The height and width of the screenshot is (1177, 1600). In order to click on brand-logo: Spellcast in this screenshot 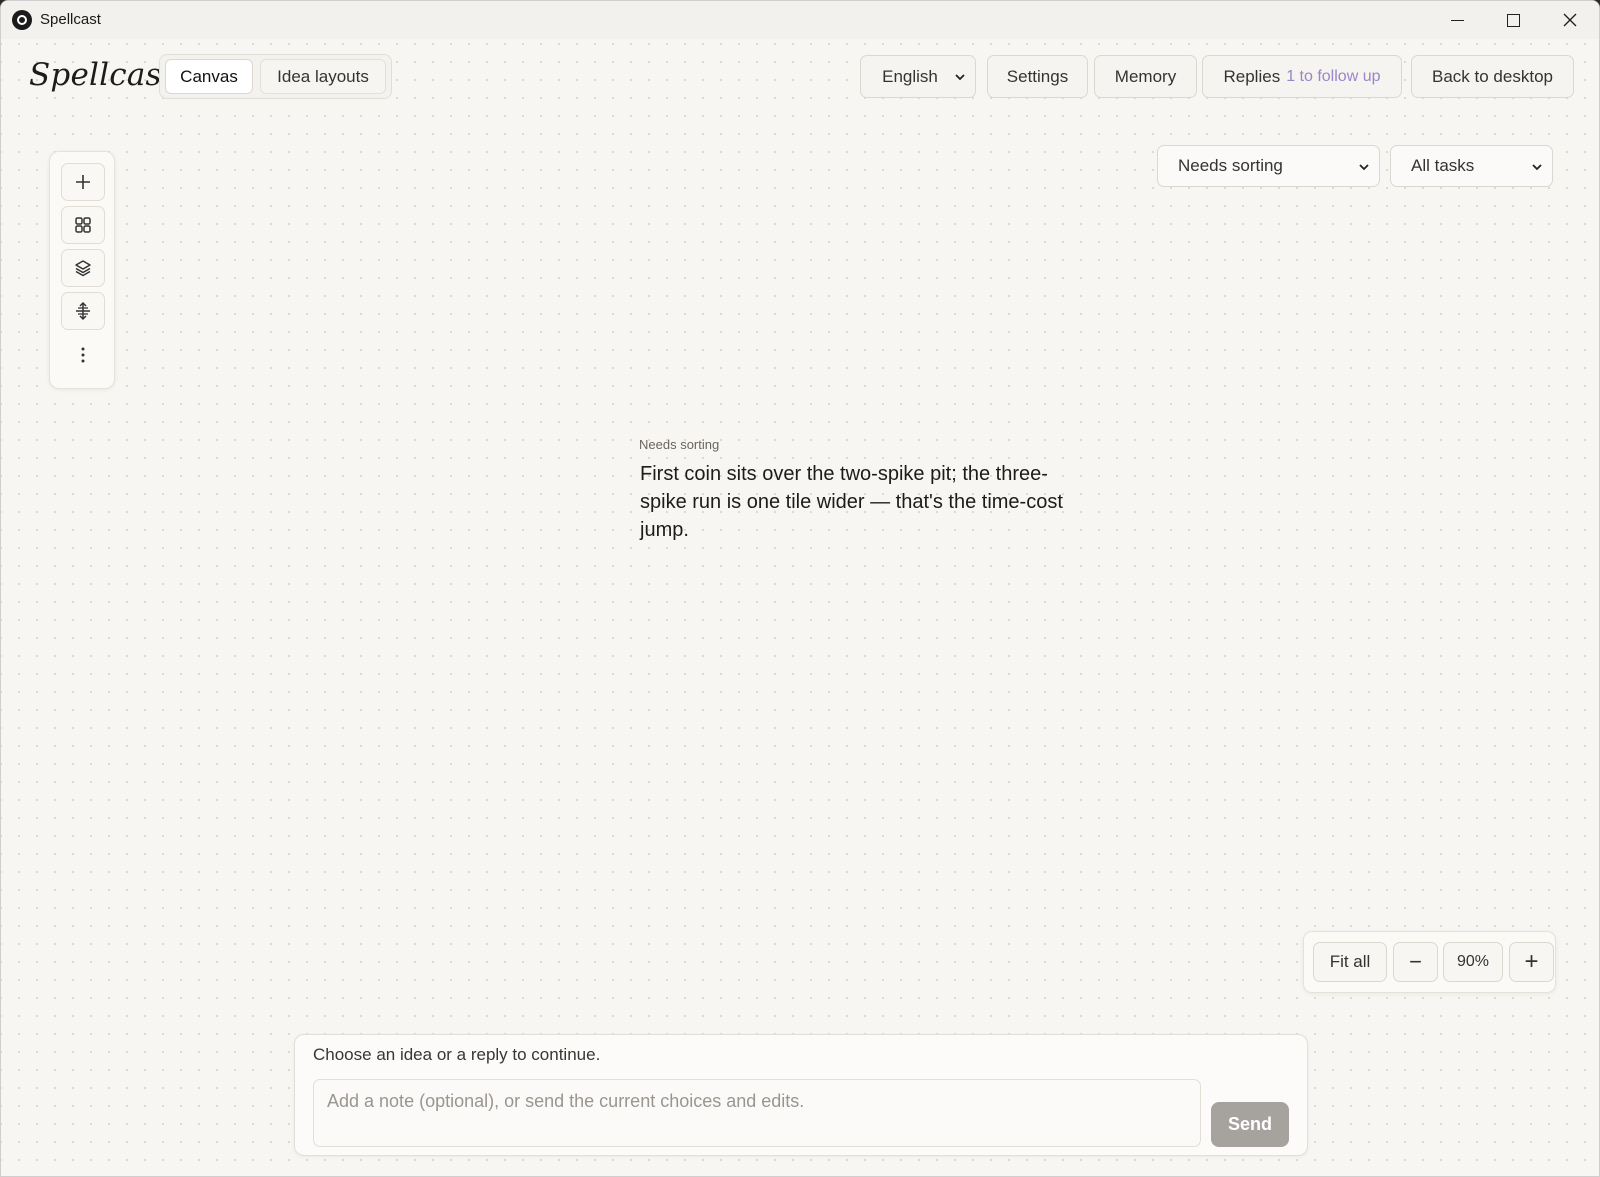, I will do `click(102, 75)`.